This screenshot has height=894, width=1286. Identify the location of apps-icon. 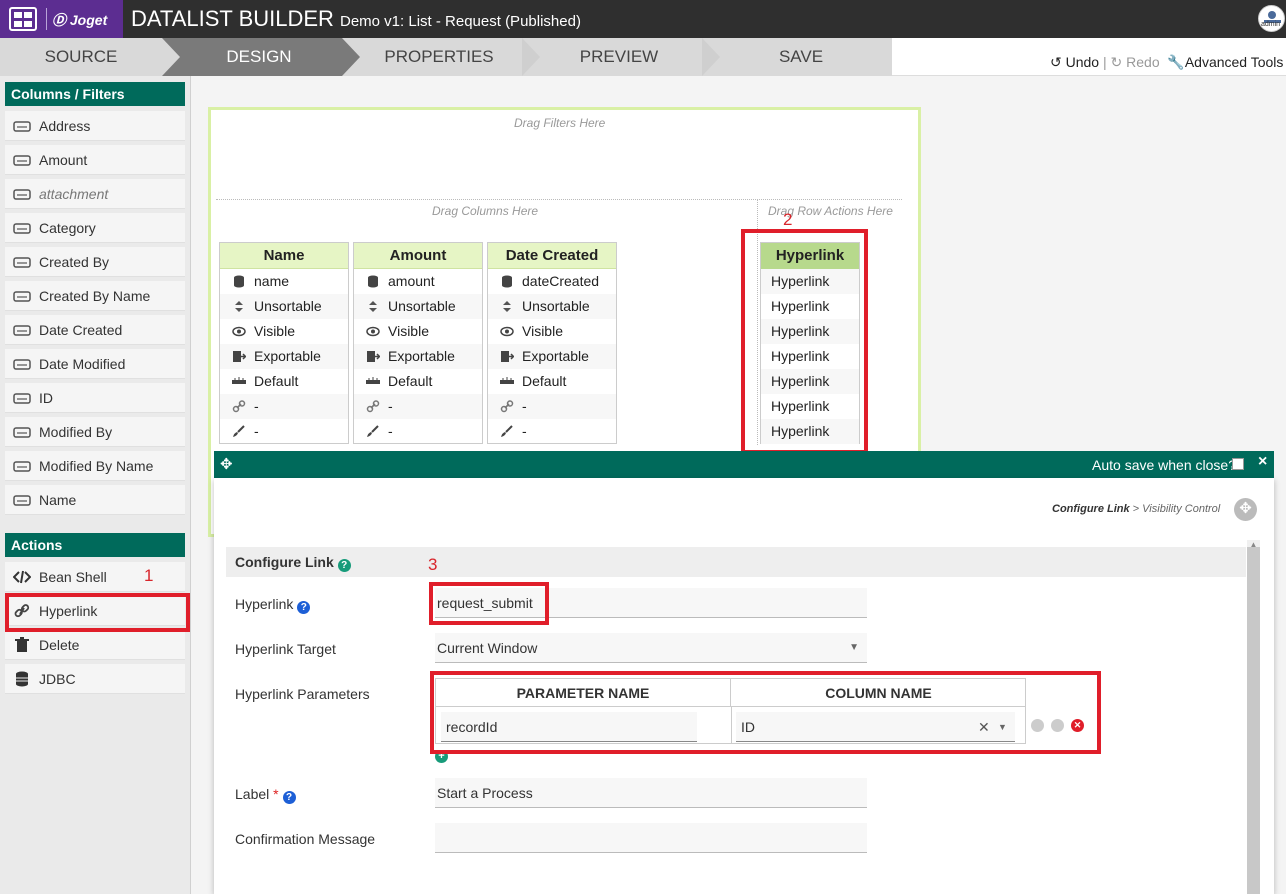
(23, 19).